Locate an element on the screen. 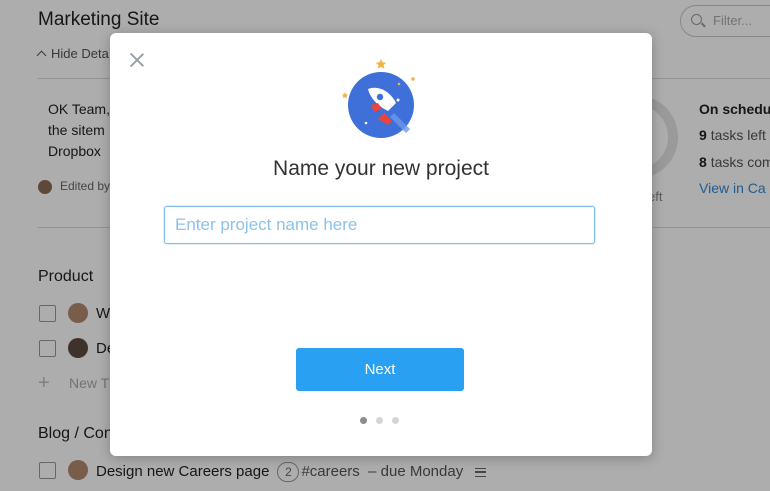 The width and height of the screenshot is (770, 491). rocket-window is located at coordinates (380, 97).